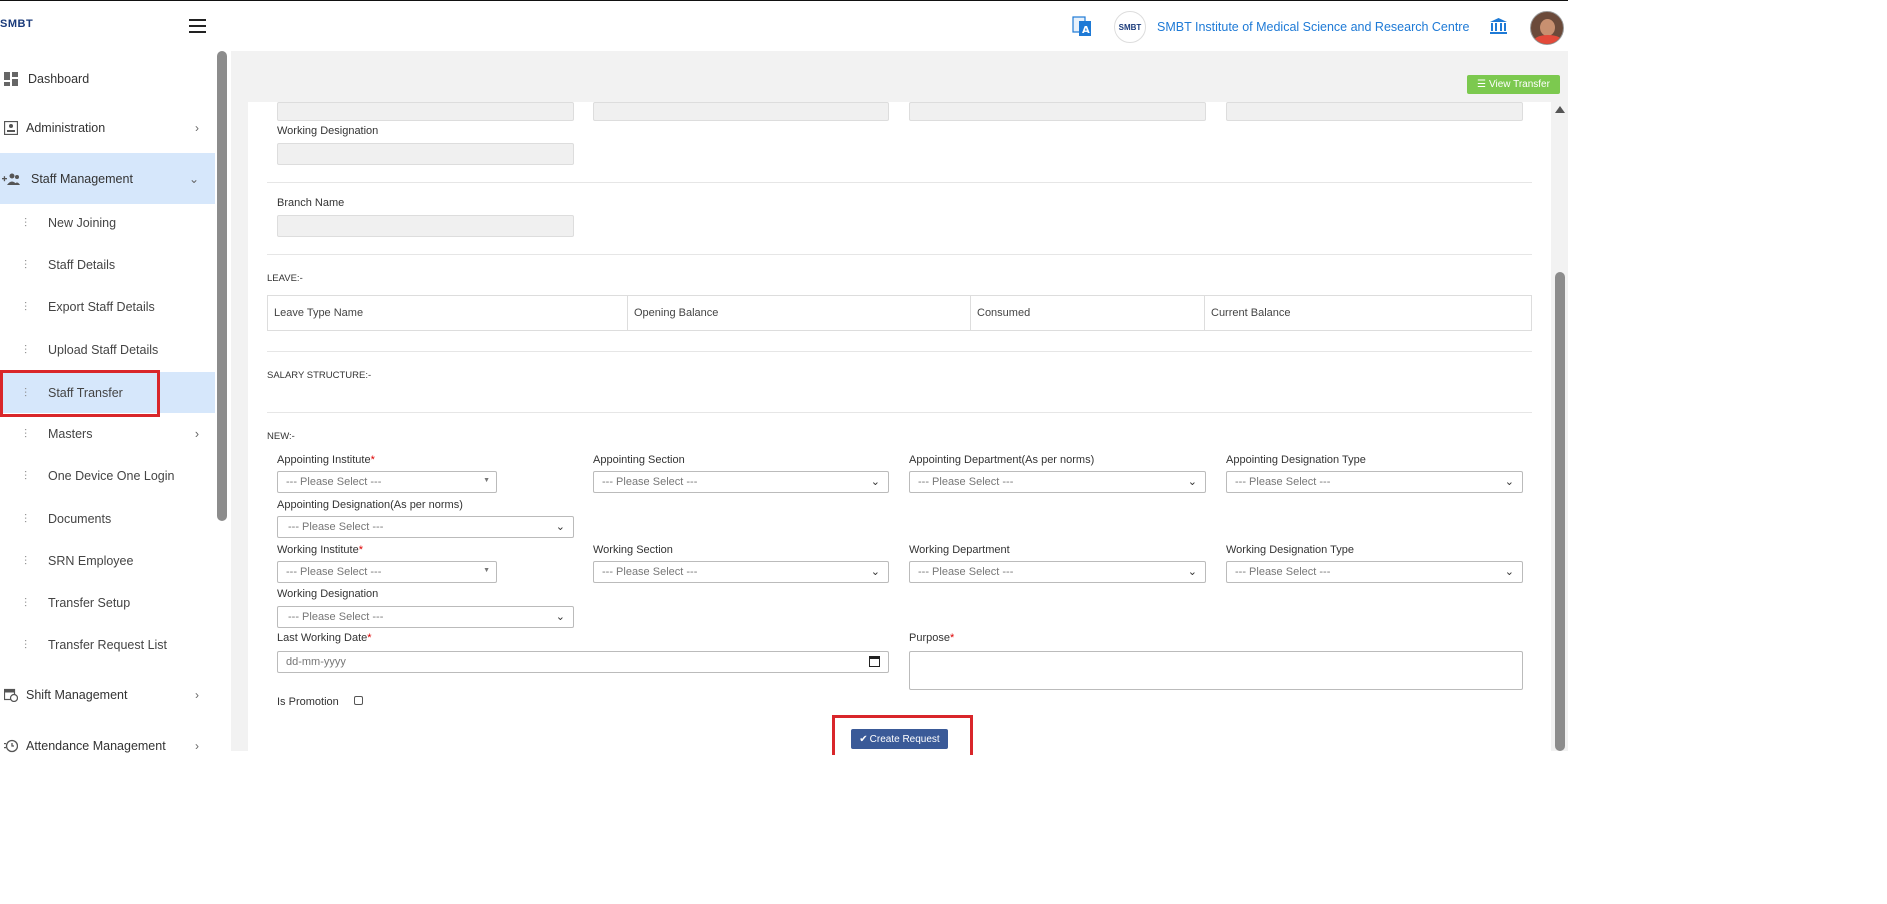  Describe the element at coordinates (107, 178) in the screenshot. I see `sidebar-item-staff-management: Staff Management ⌄` at that location.